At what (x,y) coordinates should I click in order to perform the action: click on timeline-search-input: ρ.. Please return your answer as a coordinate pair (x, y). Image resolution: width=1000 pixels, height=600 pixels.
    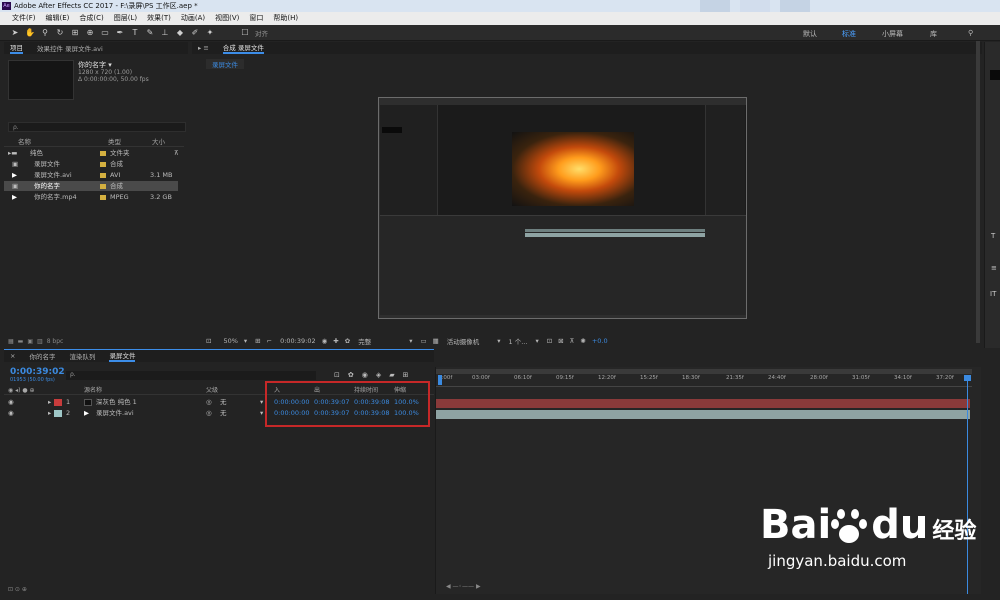
    Looking at the image, I should click on (191, 375).